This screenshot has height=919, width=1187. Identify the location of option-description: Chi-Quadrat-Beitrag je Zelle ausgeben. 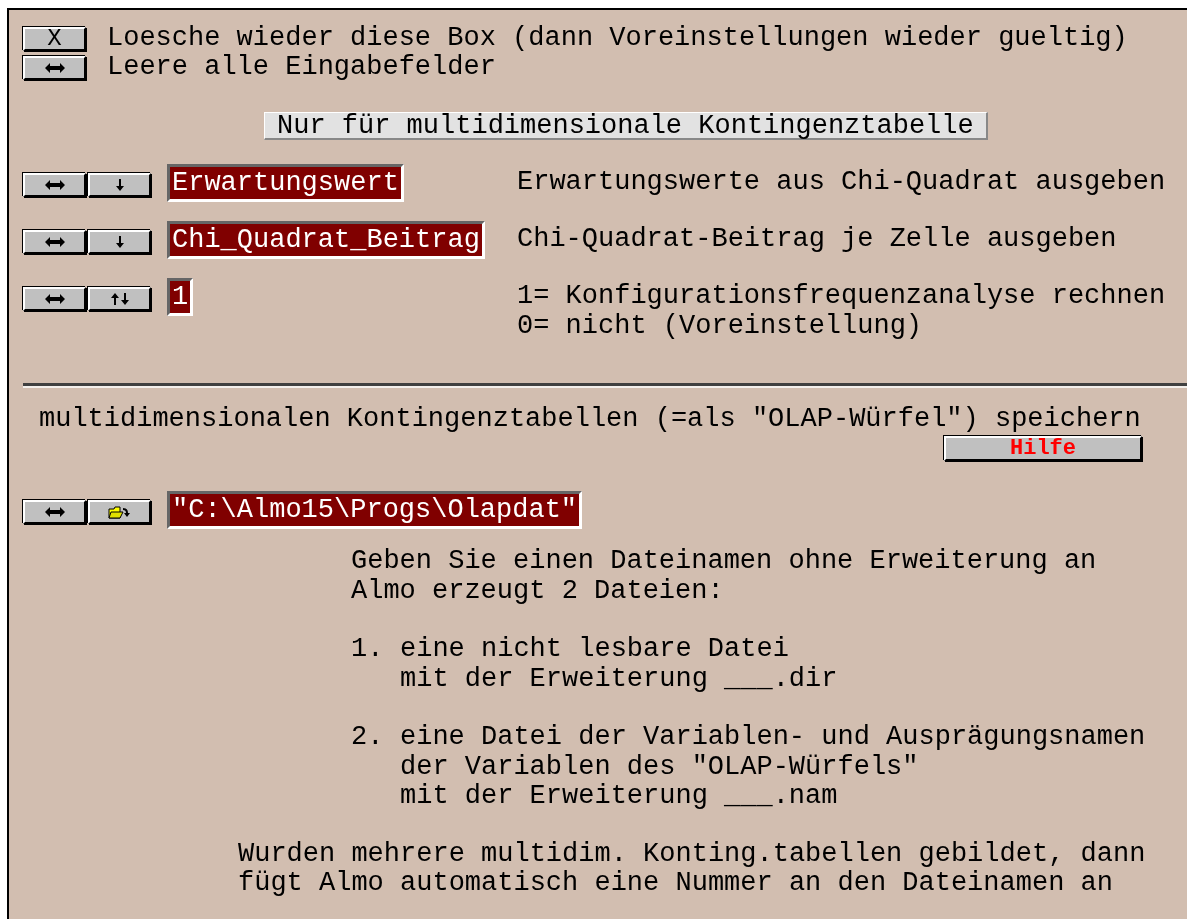
(817, 240).